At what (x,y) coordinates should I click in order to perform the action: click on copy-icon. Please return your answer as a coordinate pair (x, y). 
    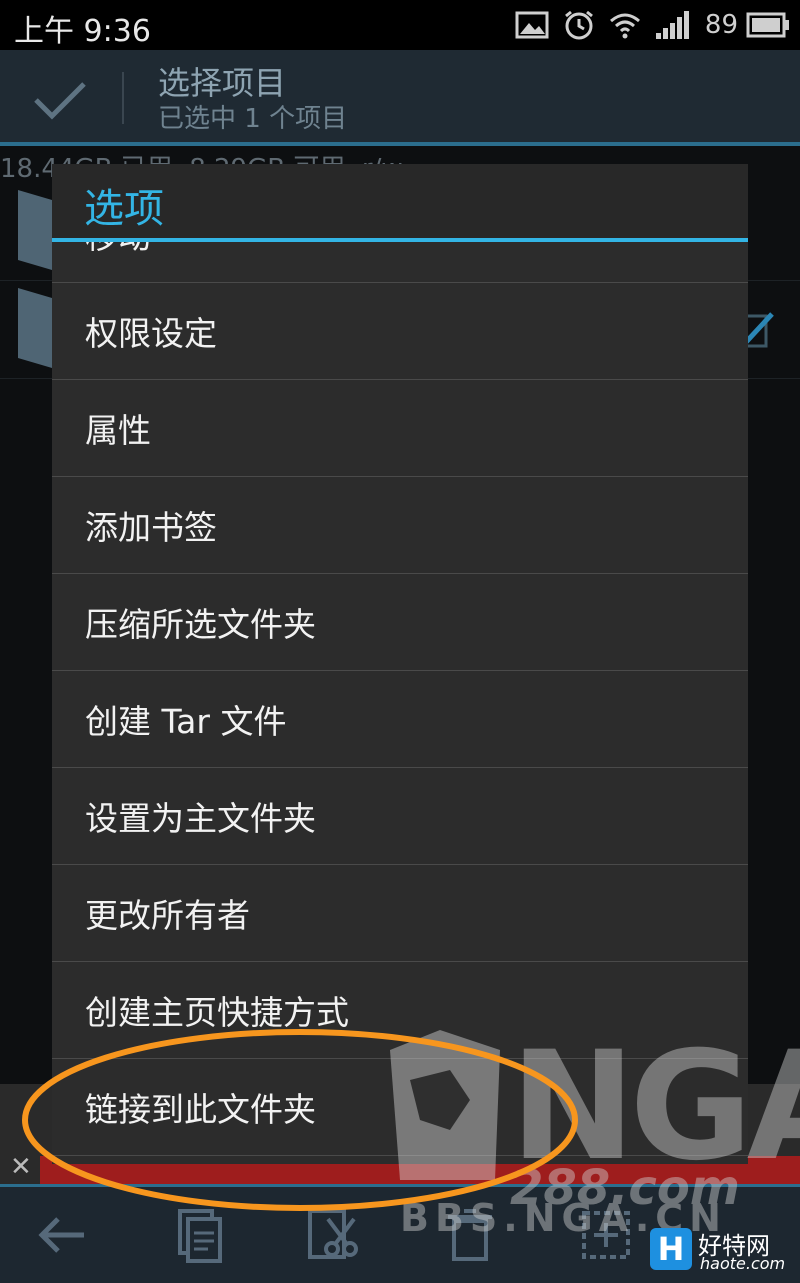
    Looking at the image, I should click on (200, 1235).